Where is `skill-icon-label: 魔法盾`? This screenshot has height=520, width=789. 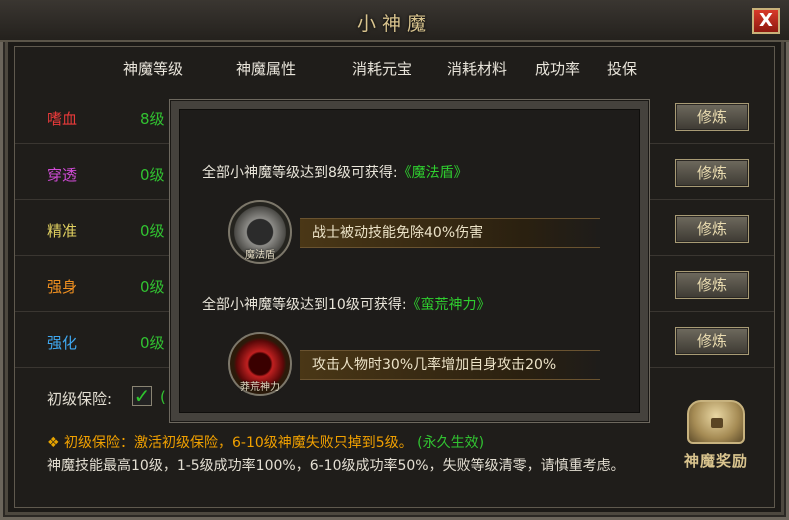
skill-icon-label: 魔法盾 is located at coordinates (260, 255).